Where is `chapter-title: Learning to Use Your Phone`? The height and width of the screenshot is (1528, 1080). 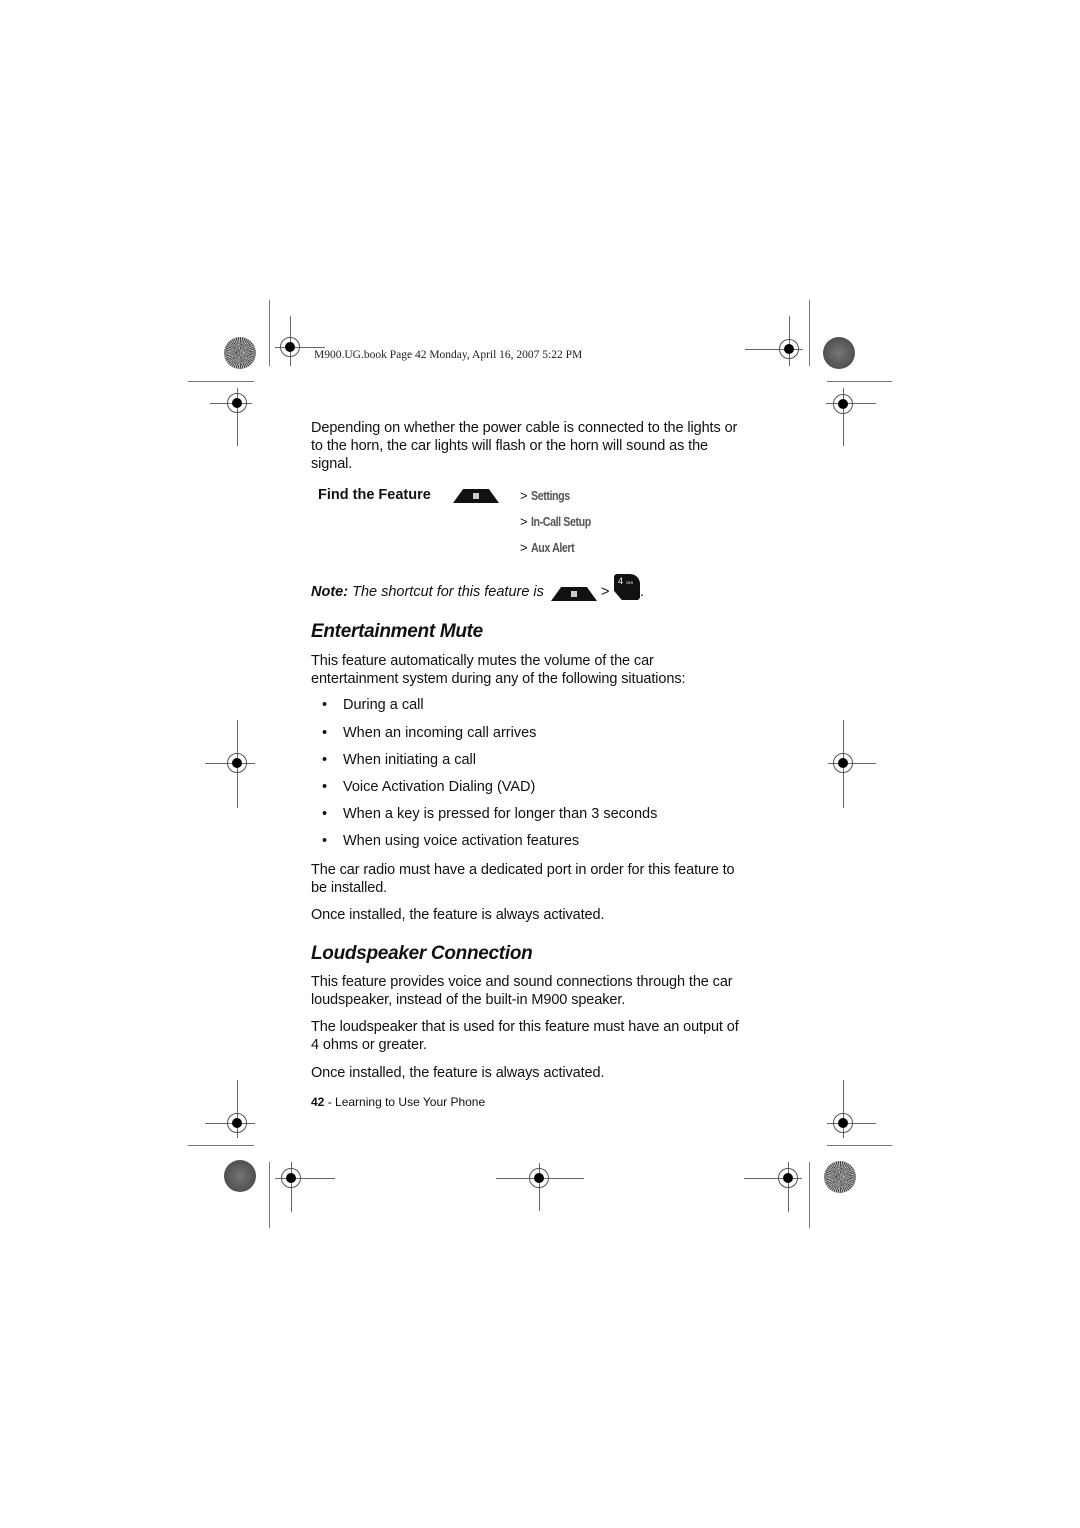 chapter-title: Learning to Use Your Phone is located at coordinates (410, 1102).